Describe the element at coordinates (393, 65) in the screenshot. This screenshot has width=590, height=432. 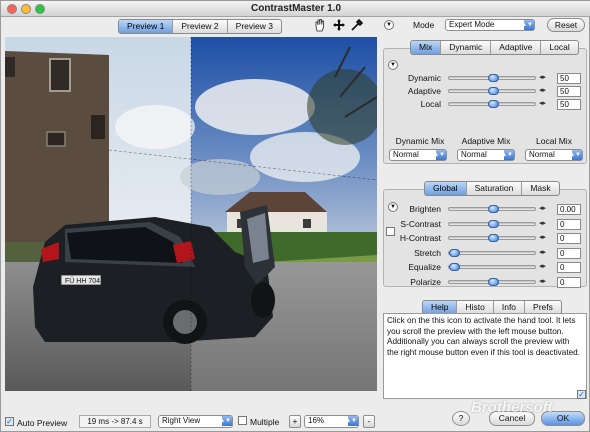
I see `mix-disclosure-icon: ▼` at that location.